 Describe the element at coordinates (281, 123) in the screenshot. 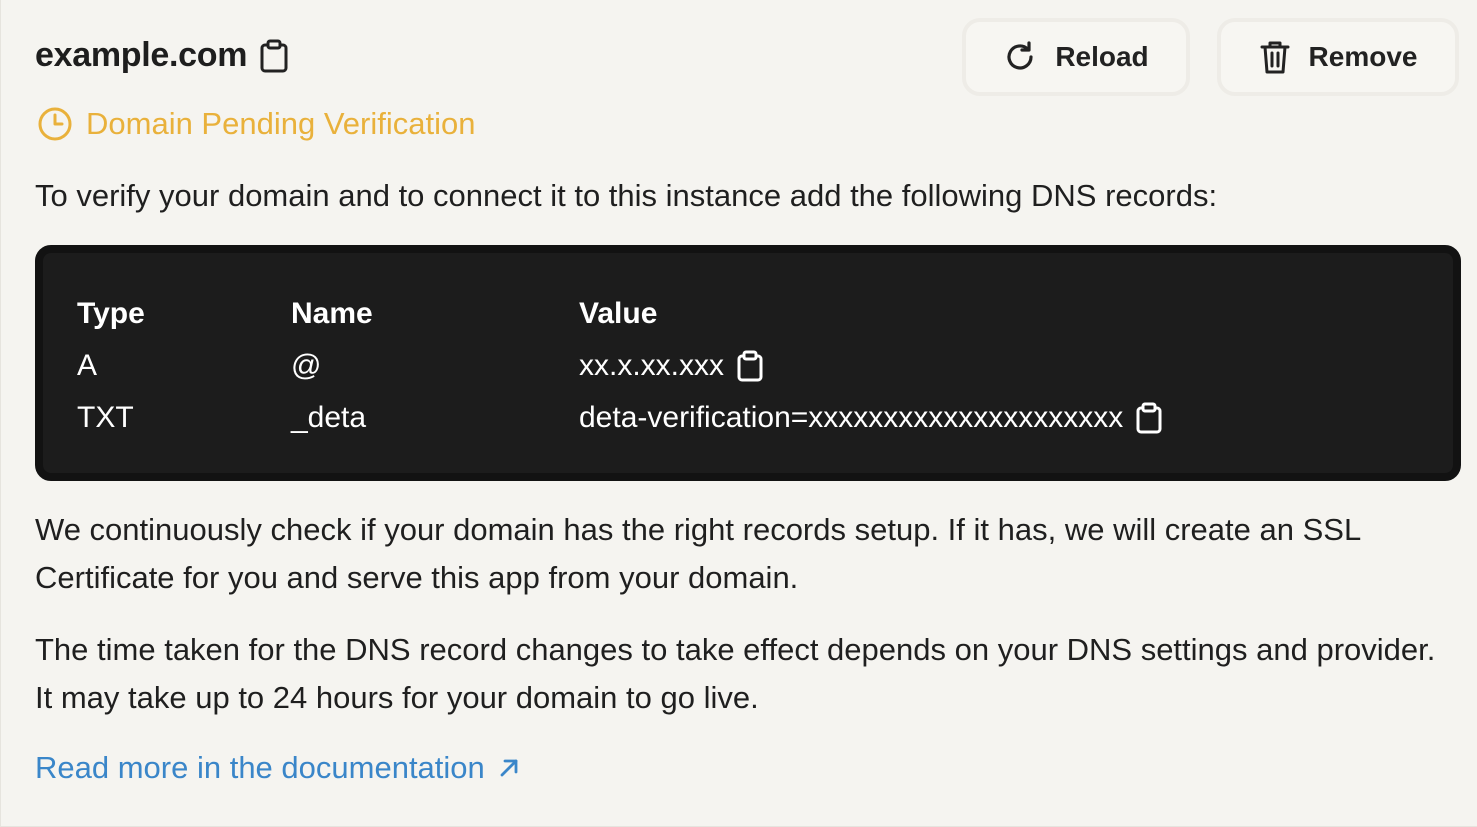

I see `status-text: Domain Pending Verification` at that location.